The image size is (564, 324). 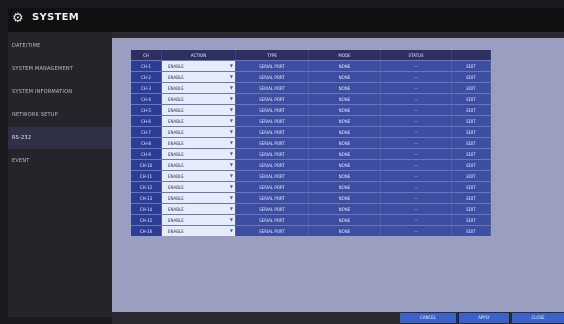 I want to click on sidebar-item-date-time: DATE/TIME, so click(x=60, y=46).